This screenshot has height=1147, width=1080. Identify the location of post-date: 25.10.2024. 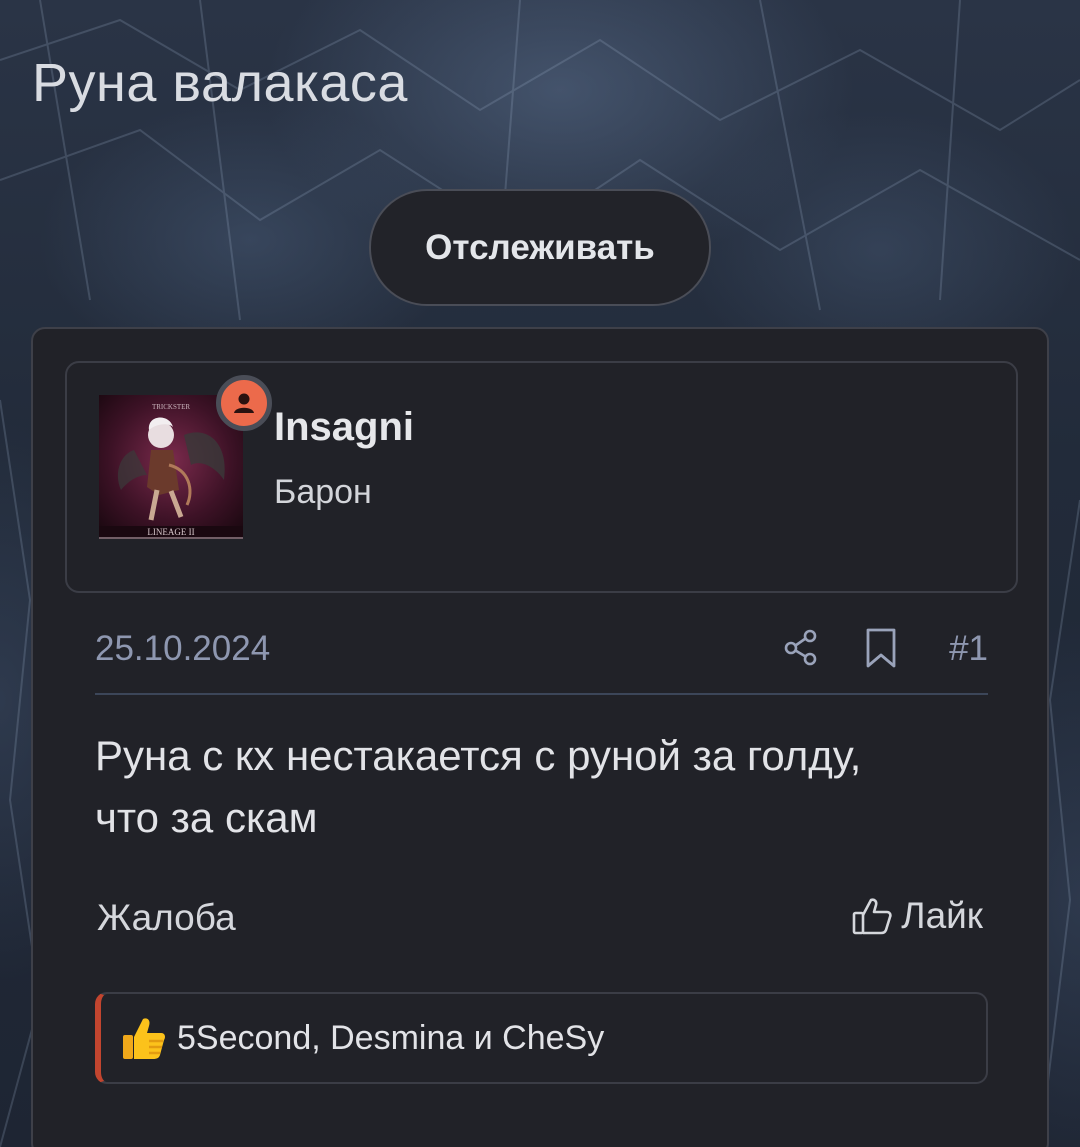
(182, 649).